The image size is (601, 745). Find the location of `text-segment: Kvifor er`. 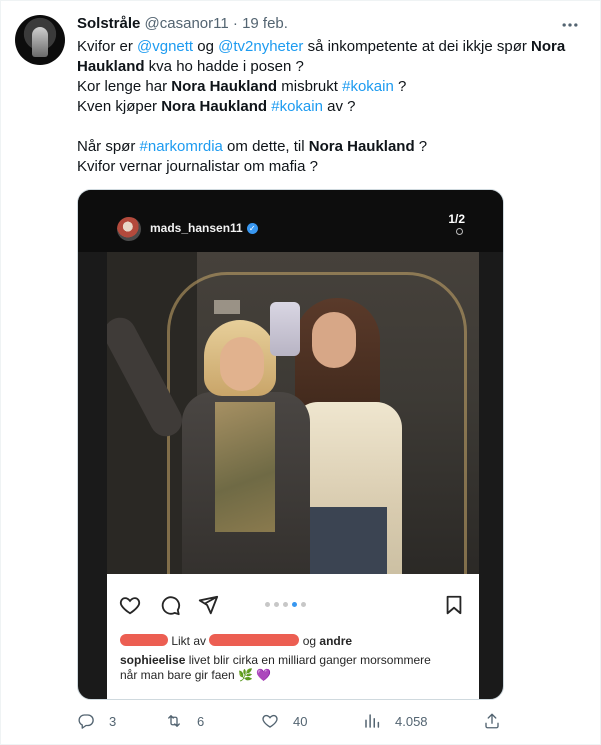

text-segment: Kvifor er is located at coordinates (107, 46).